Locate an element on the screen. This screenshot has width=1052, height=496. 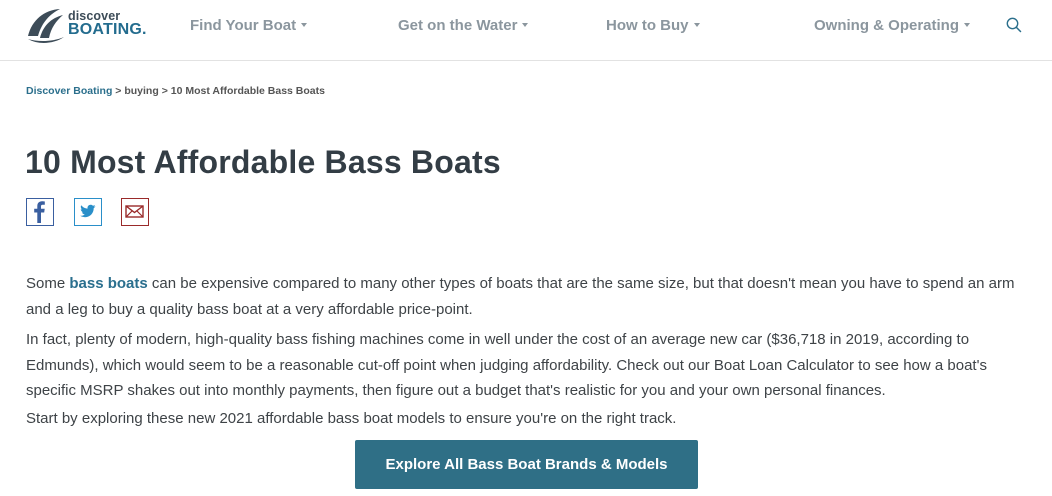
discover-boating-logo: discover BOATING. is located at coordinates (91, 26).